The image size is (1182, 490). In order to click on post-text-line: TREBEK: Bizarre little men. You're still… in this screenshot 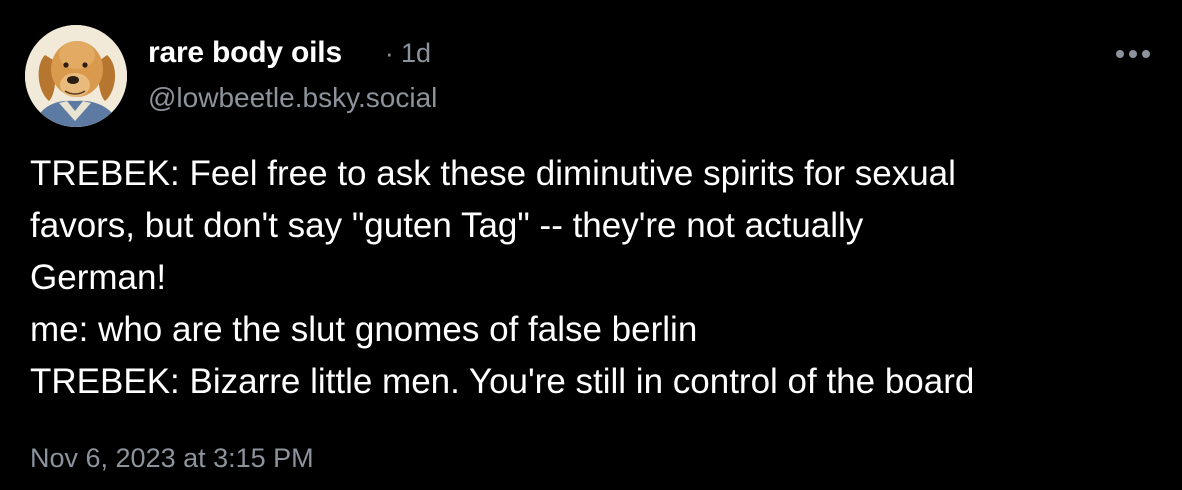, I will do `click(502, 381)`.